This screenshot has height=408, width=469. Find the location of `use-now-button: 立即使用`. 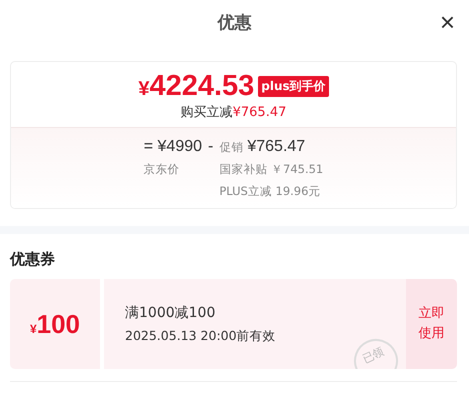

use-now-button: 立即使用 is located at coordinates (431, 324).